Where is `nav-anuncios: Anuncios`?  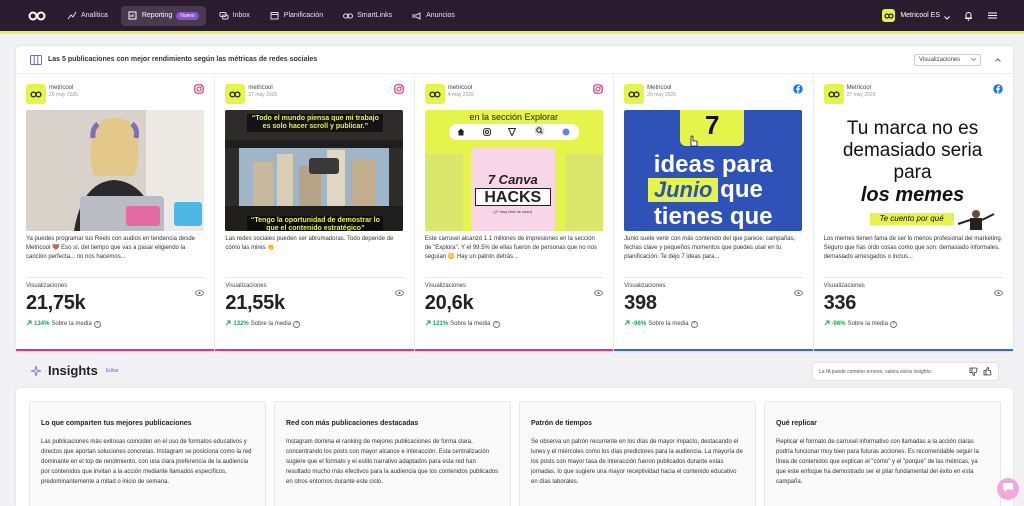 nav-anuncios: Anuncios is located at coordinates (433, 16).